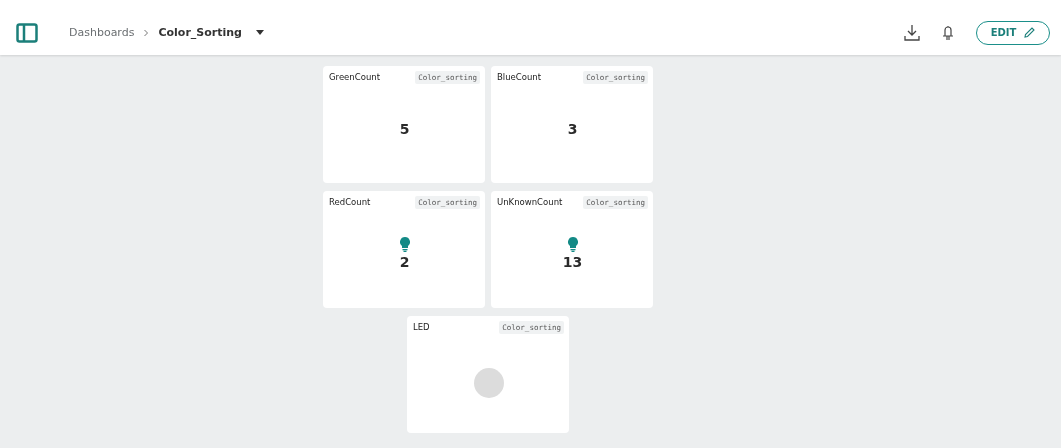 This screenshot has width=1061, height=448. Describe the element at coordinates (519, 77) in the screenshot. I see `widget-title: BlueCount` at that location.